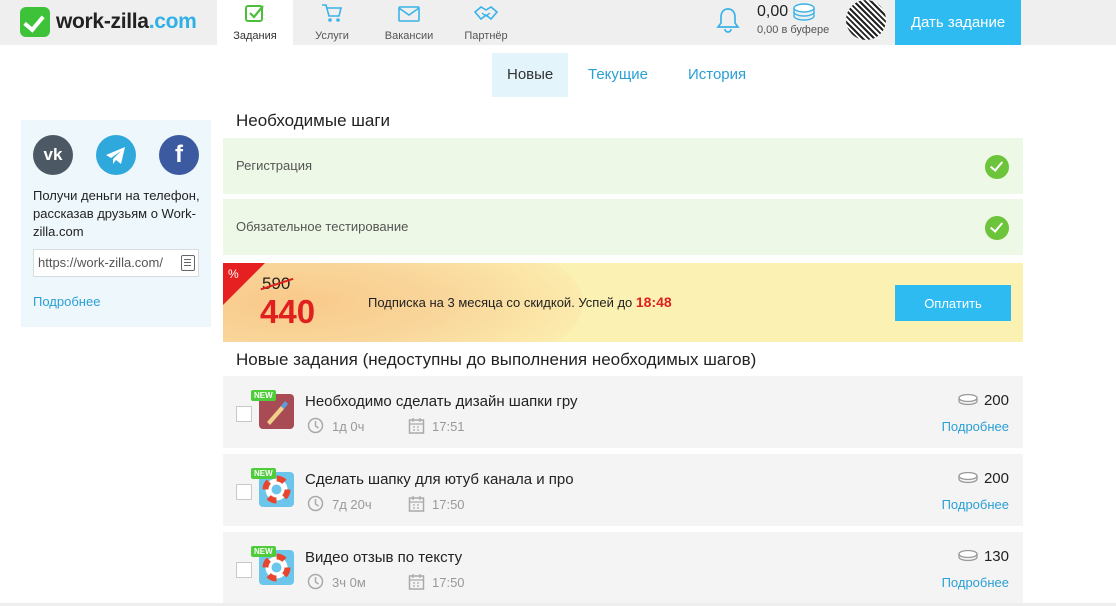  I want to click on task-time: 17:51, so click(448, 426).